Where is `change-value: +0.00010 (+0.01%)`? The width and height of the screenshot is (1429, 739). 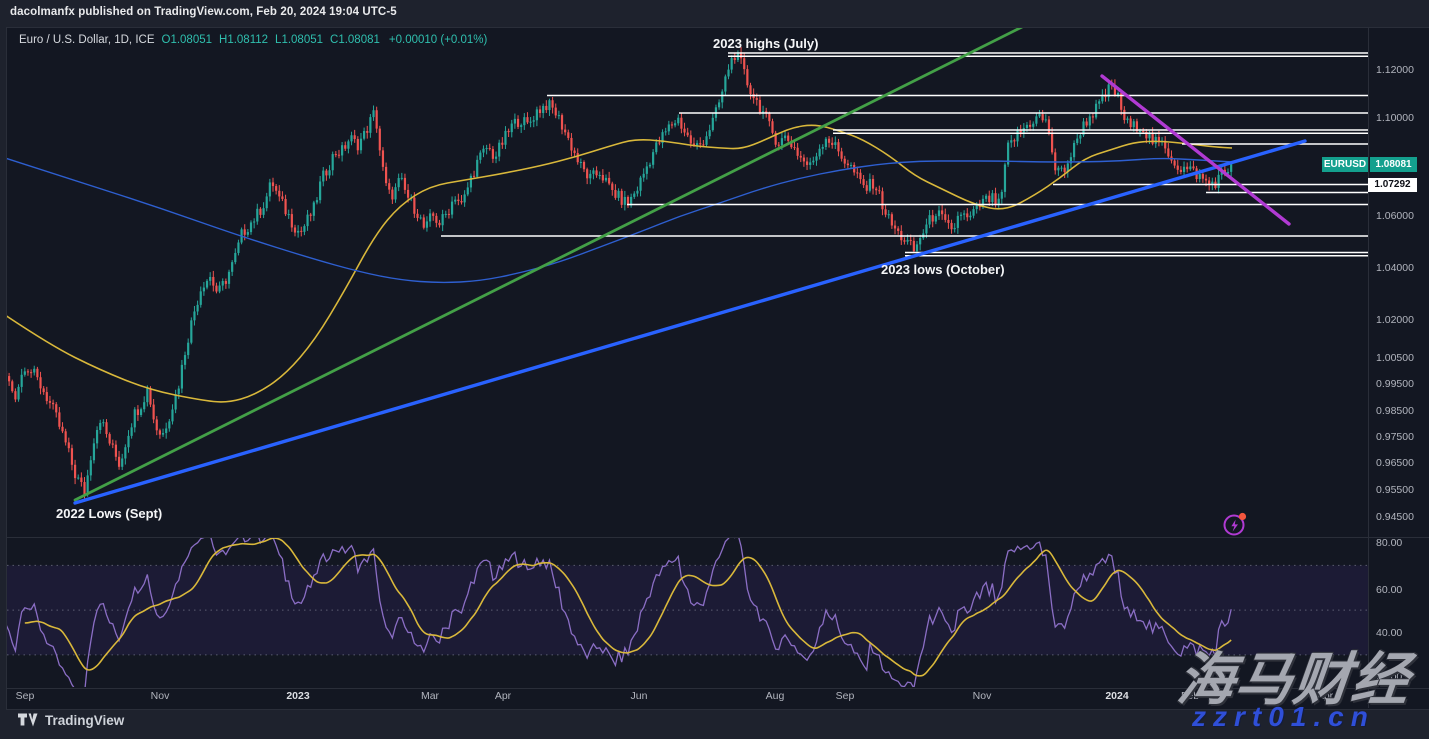
change-value: +0.00010 (+0.01%) is located at coordinates (438, 40).